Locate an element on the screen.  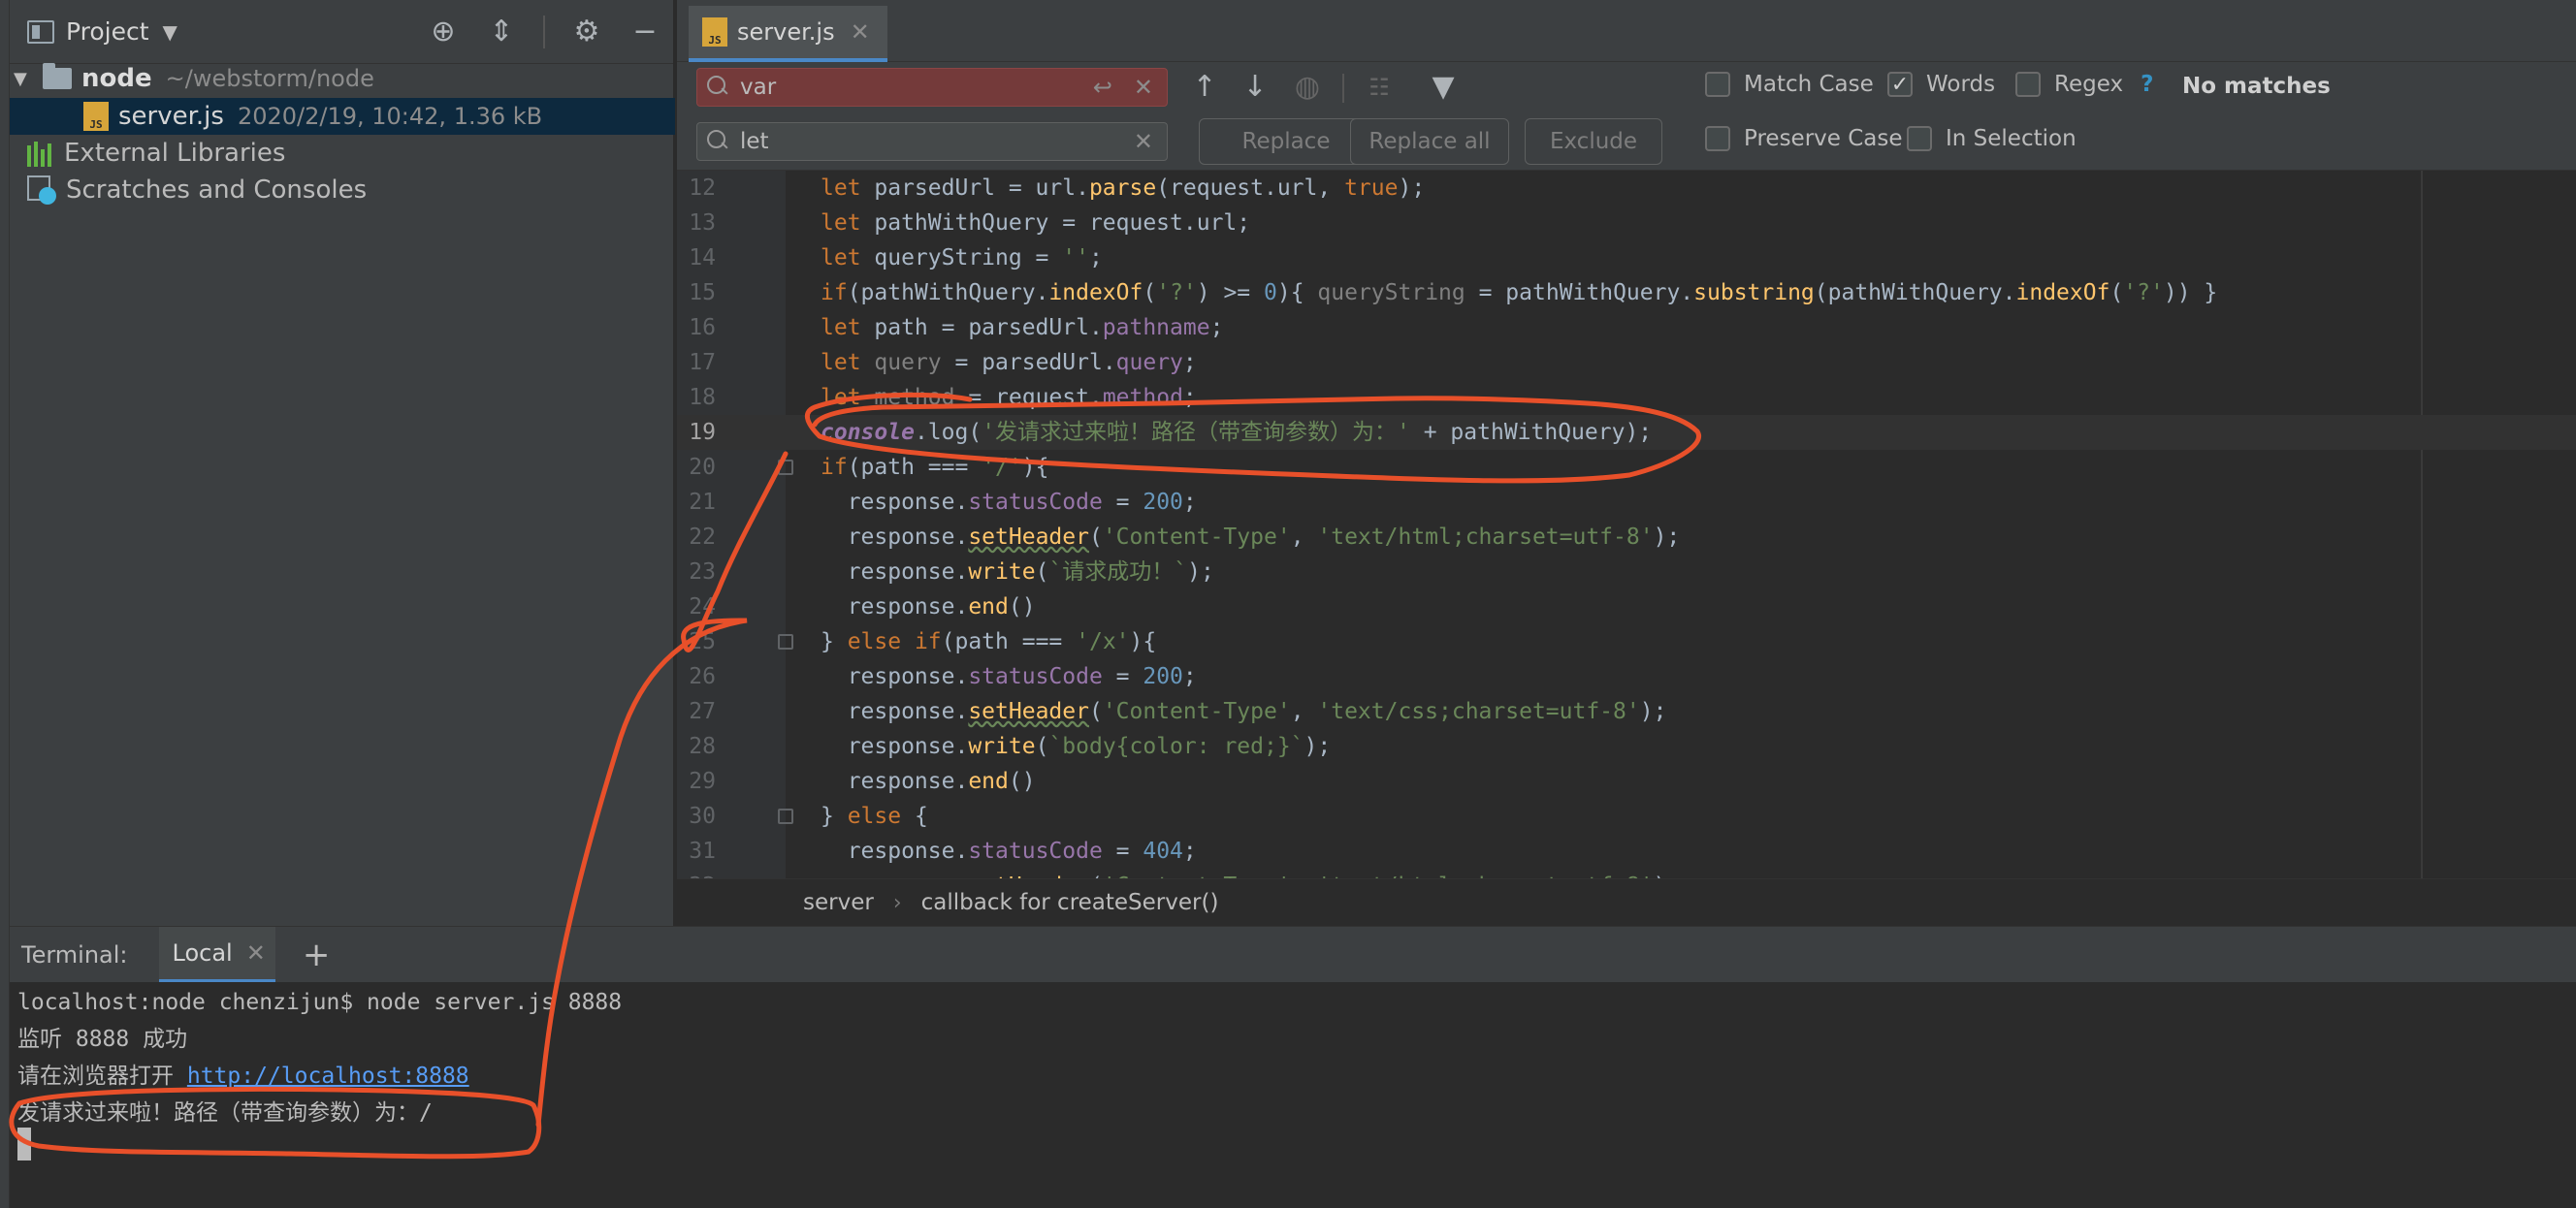
code-line: 21 response.statusCode = 200; is located at coordinates (1626, 502).